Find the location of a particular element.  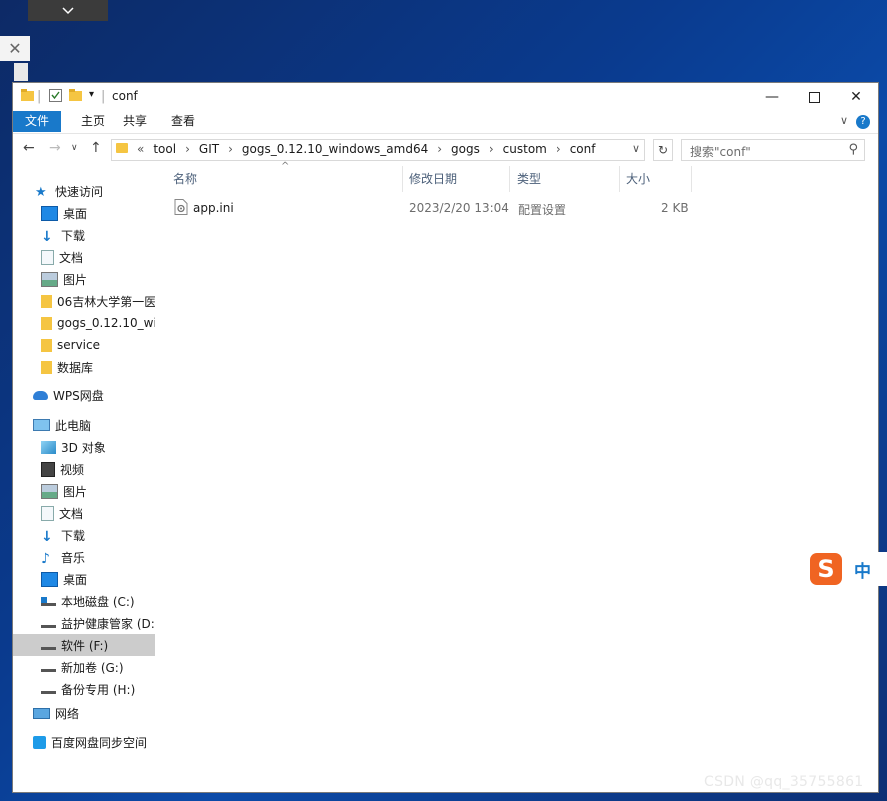

sidebar-item-drive-c: 本地磁盘 (C:) is located at coordinates (84, 601).